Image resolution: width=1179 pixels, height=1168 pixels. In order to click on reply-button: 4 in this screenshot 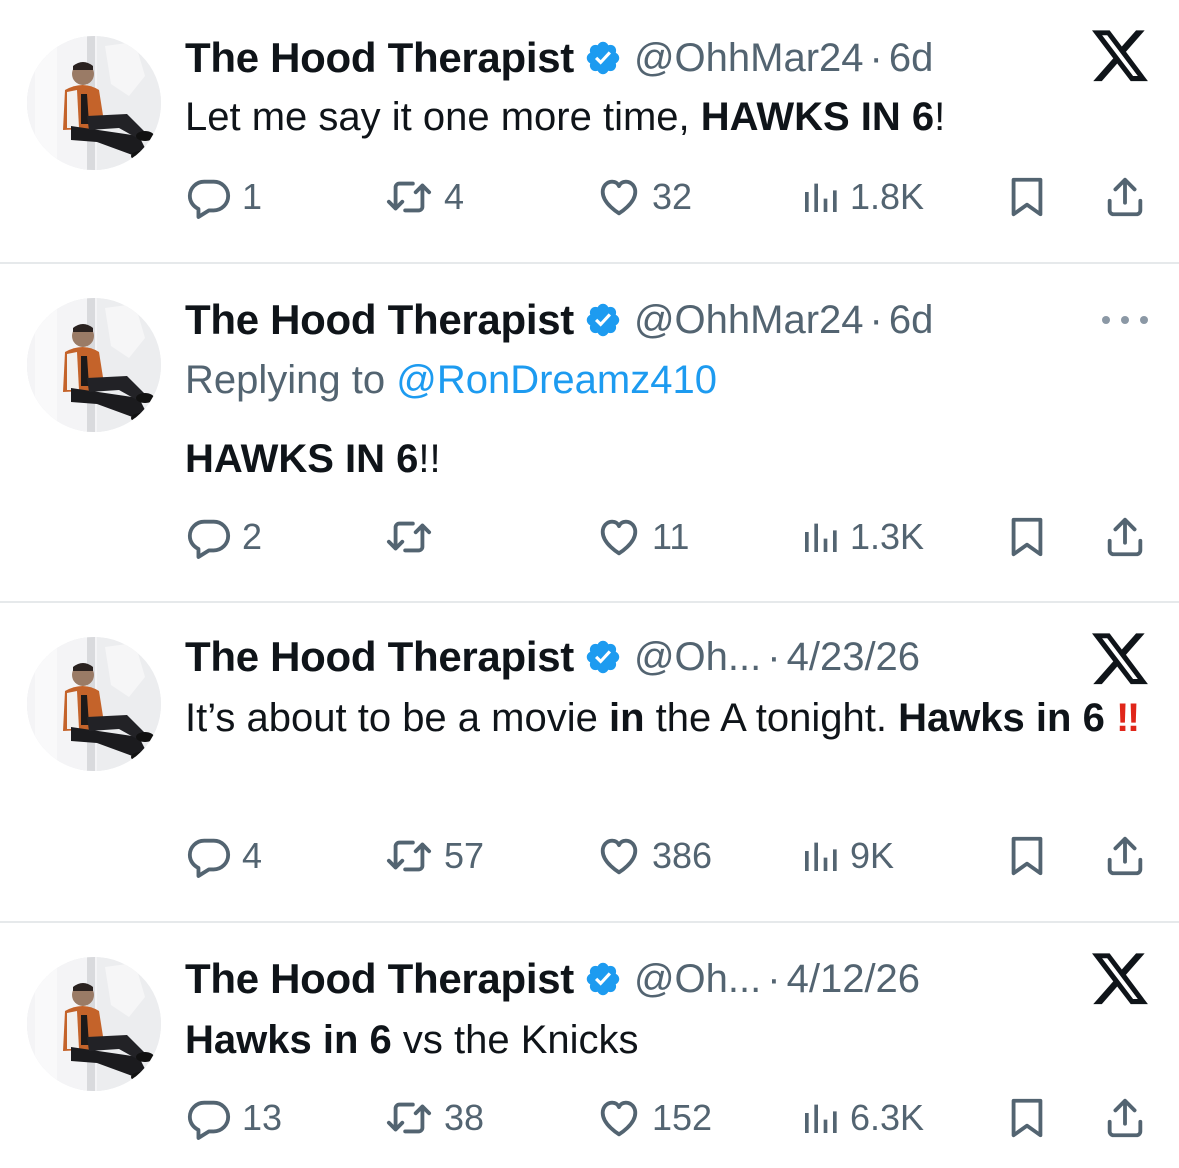, I will do `click(224, 856)`.